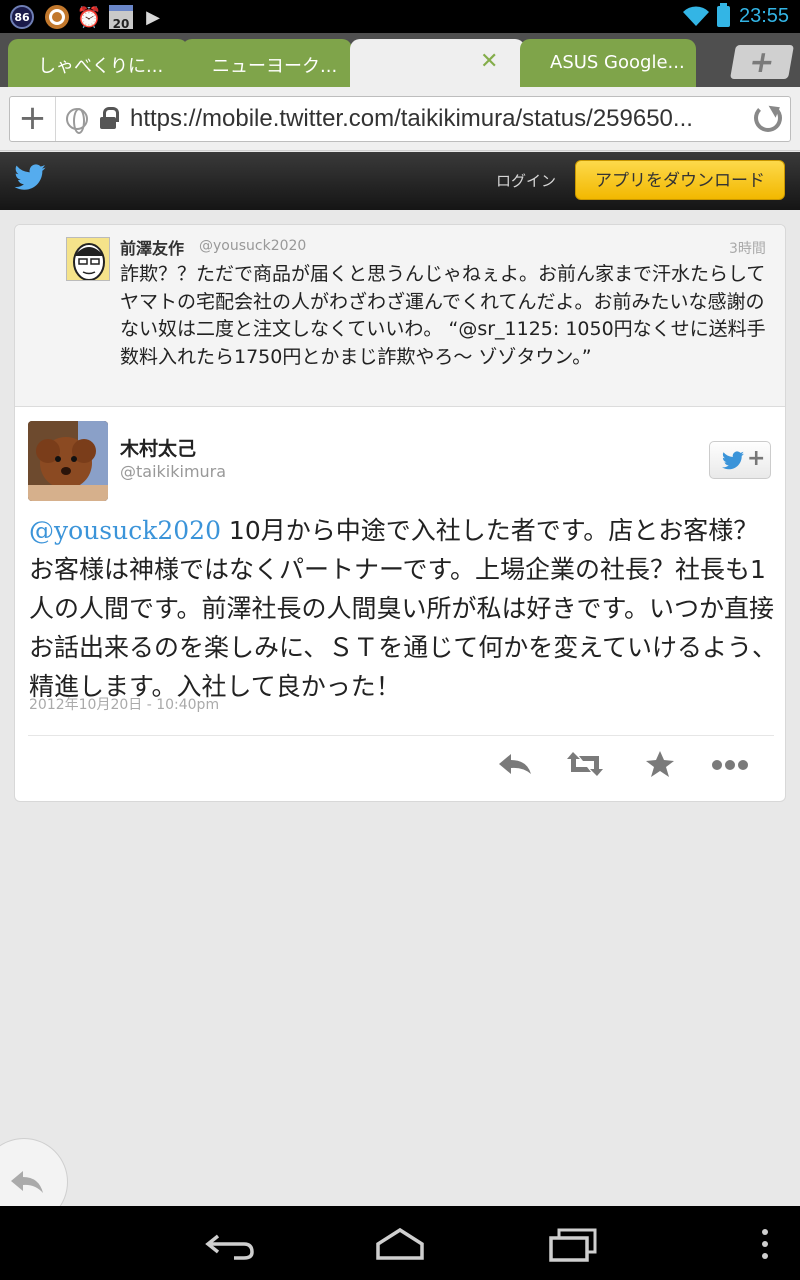 The width and height of the screenshot is (800, 1280). I want to click on notification-badge-icon: 86, so click(22, 17).